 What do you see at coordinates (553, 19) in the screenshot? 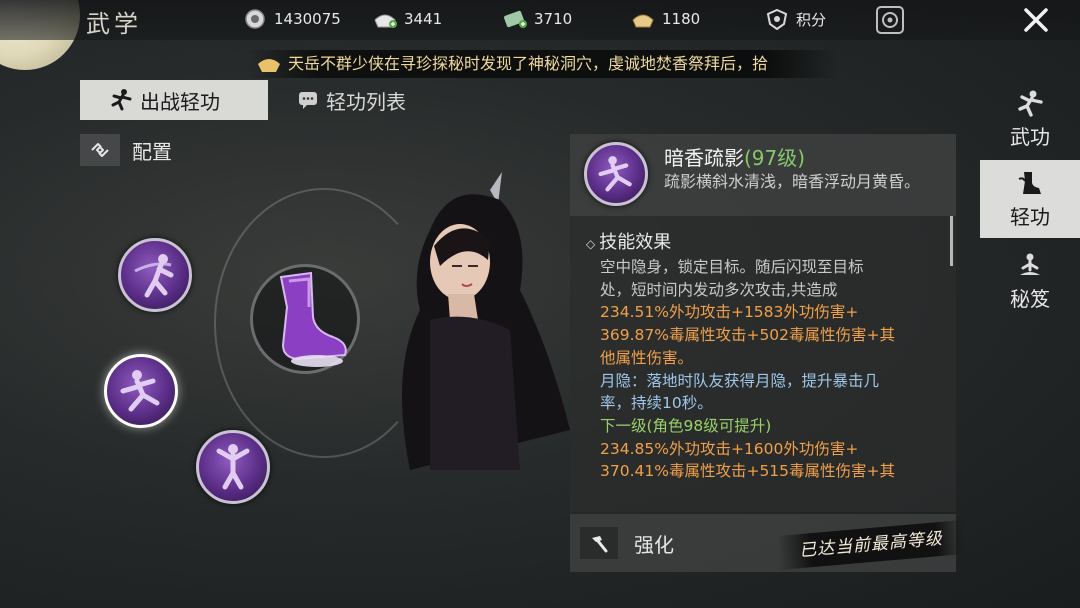
I see `jade-value: 3710` at bounding box center [553, 19].